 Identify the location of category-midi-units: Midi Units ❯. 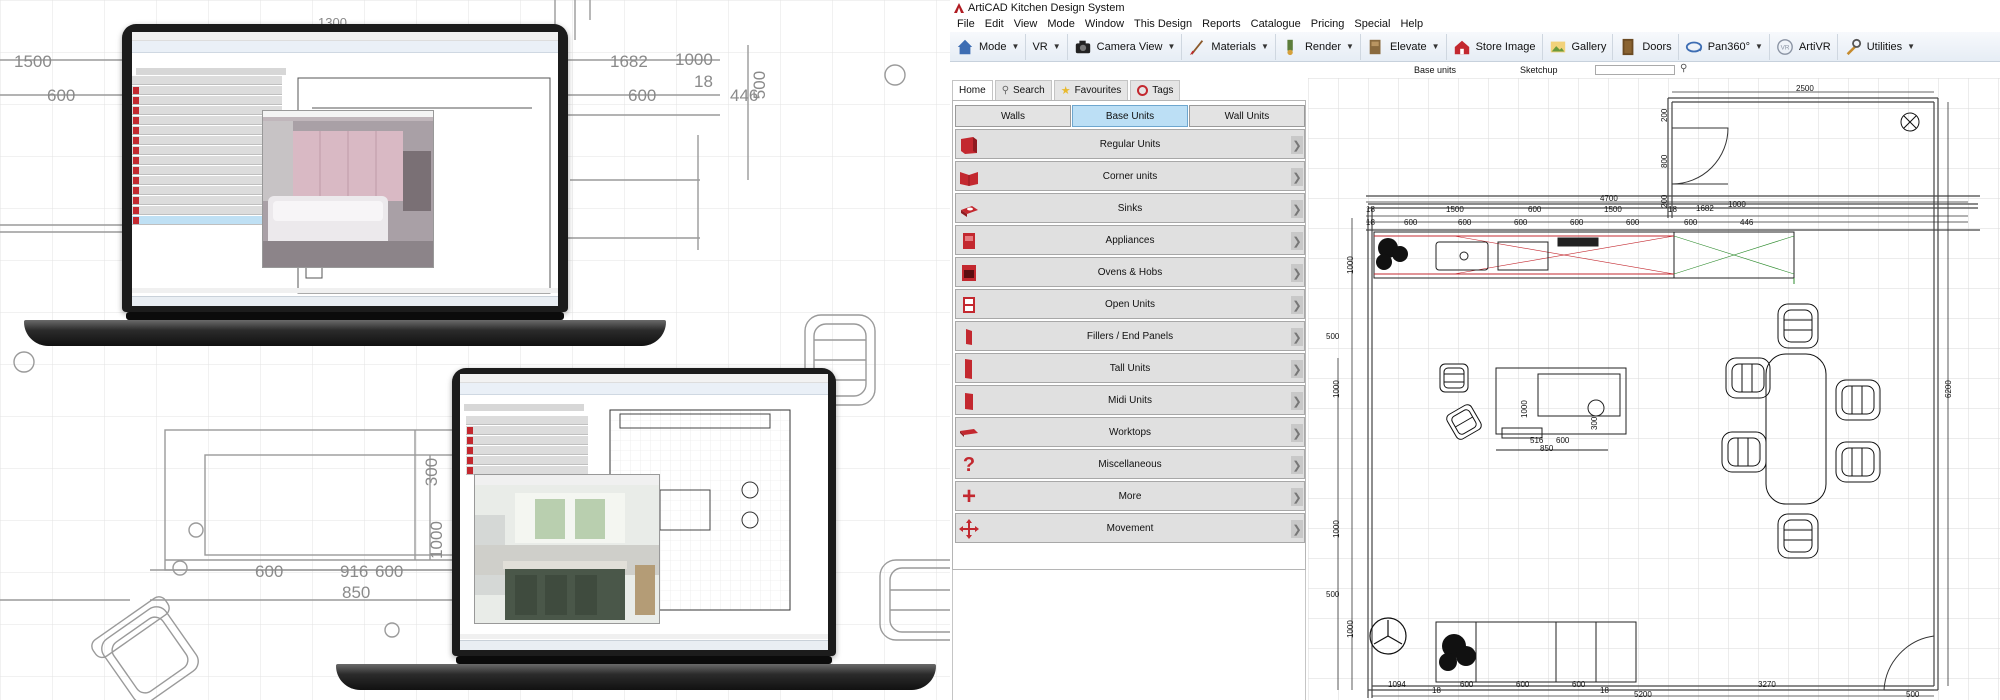
(1130, 400).